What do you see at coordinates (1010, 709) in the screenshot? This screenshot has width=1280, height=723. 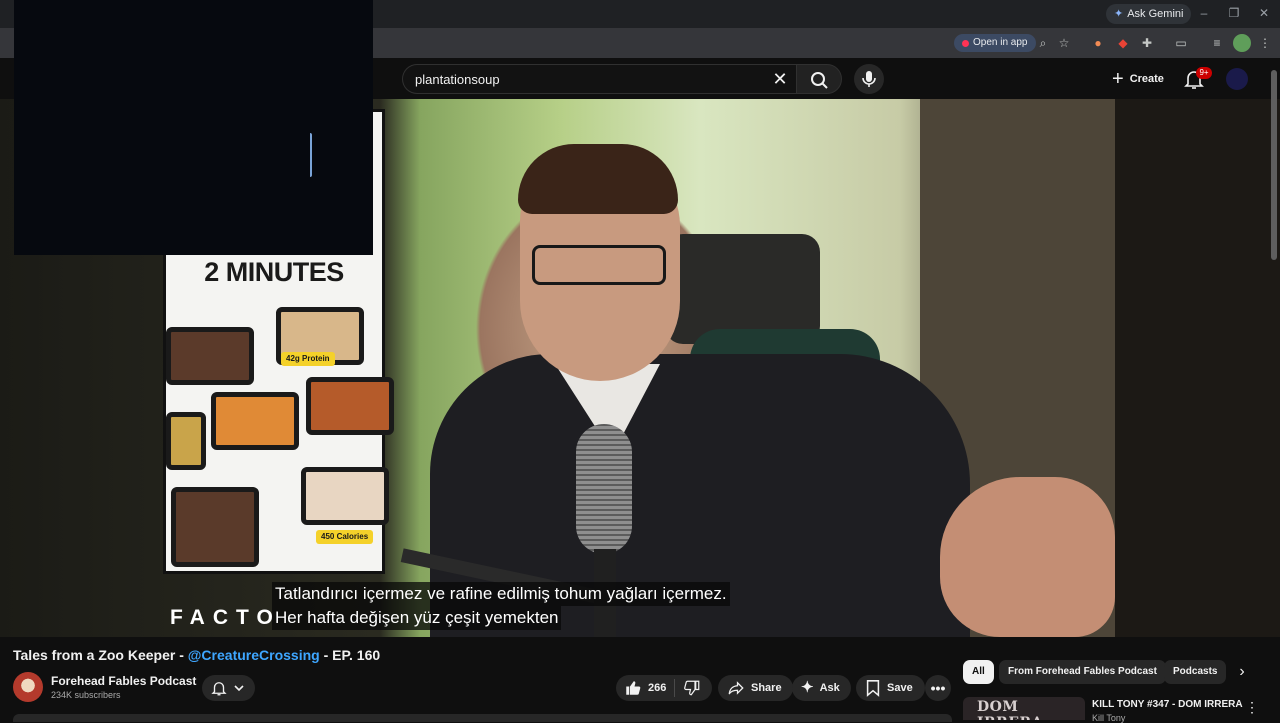 I see `thumbnail-text: DOM IRRERA` at bounding box center [1010, 709].